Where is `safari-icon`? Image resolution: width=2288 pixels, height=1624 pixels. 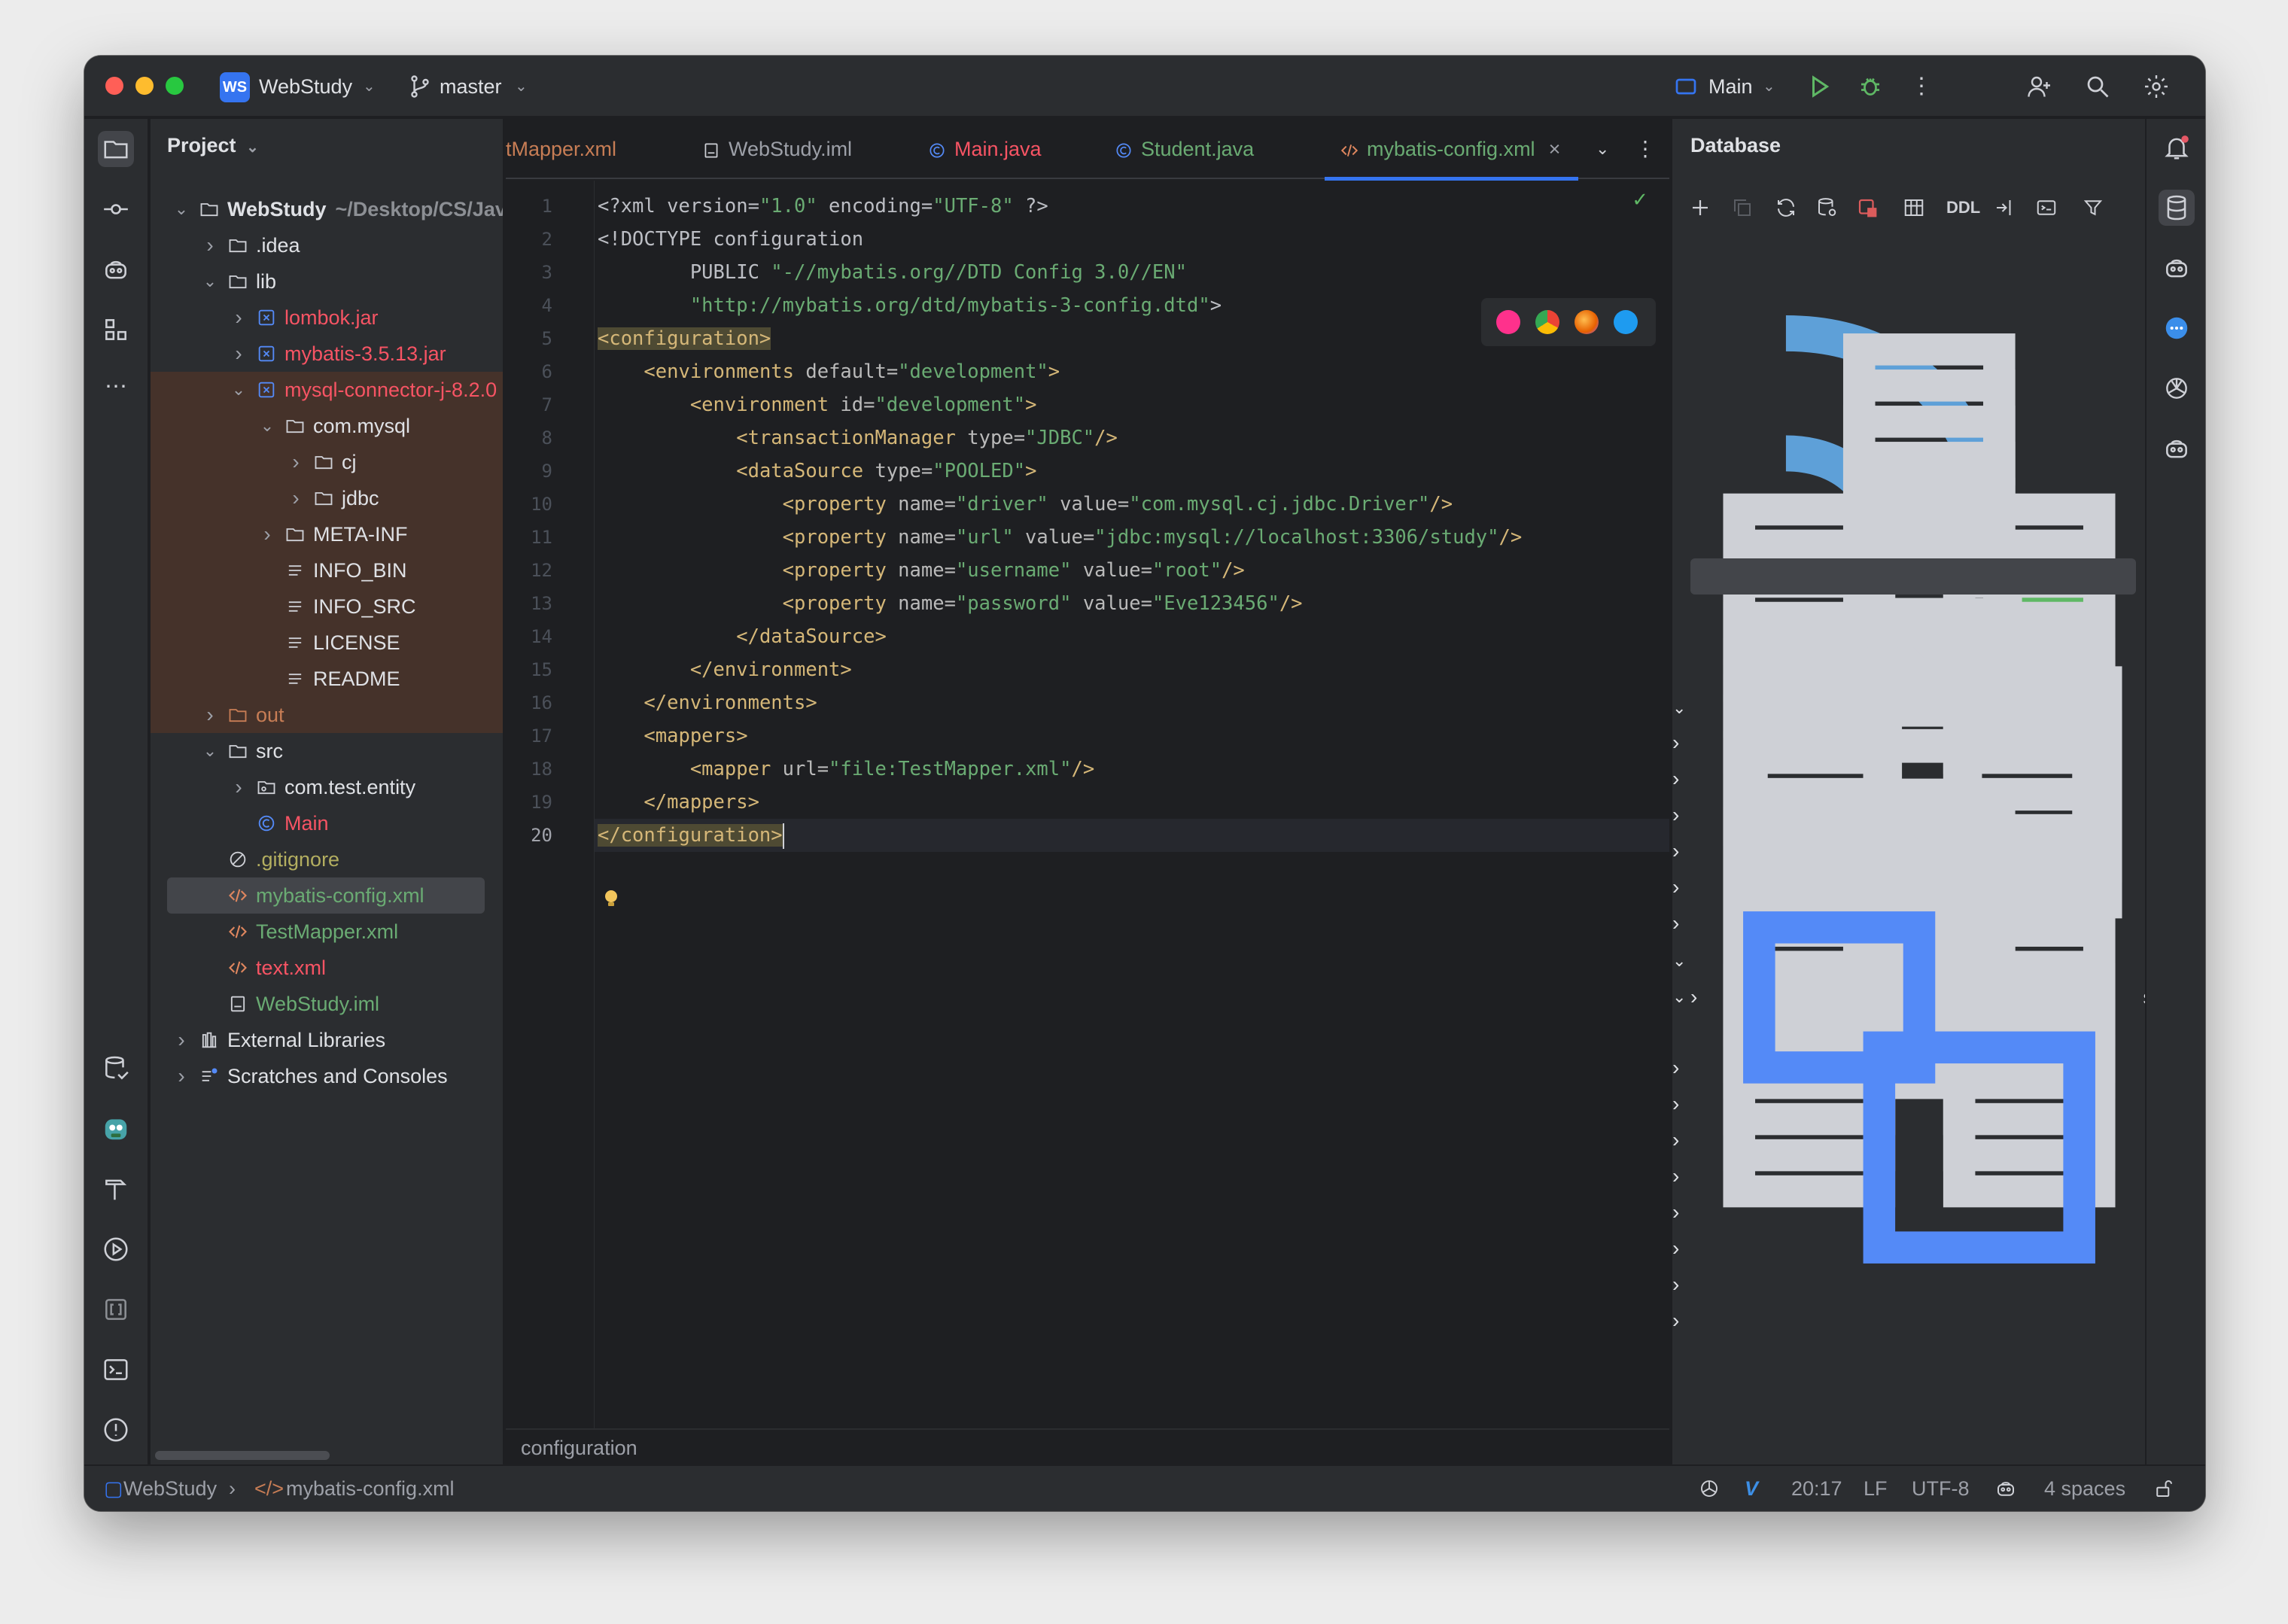
safari-icon is located at coordinates (1626, 322).